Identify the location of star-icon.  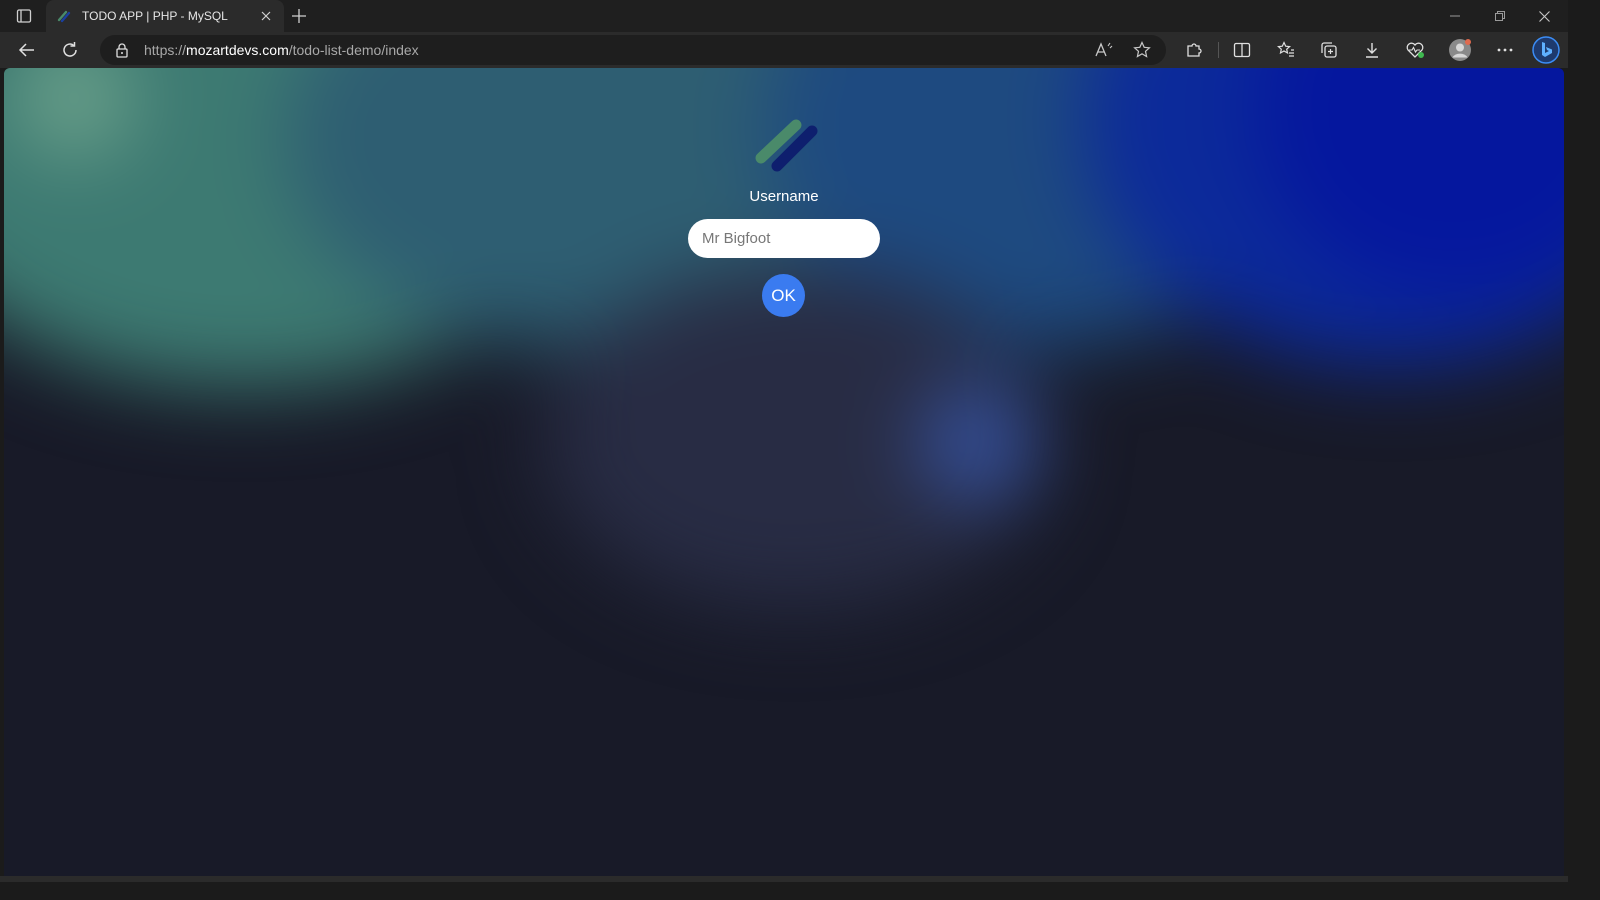
(1142, 49).